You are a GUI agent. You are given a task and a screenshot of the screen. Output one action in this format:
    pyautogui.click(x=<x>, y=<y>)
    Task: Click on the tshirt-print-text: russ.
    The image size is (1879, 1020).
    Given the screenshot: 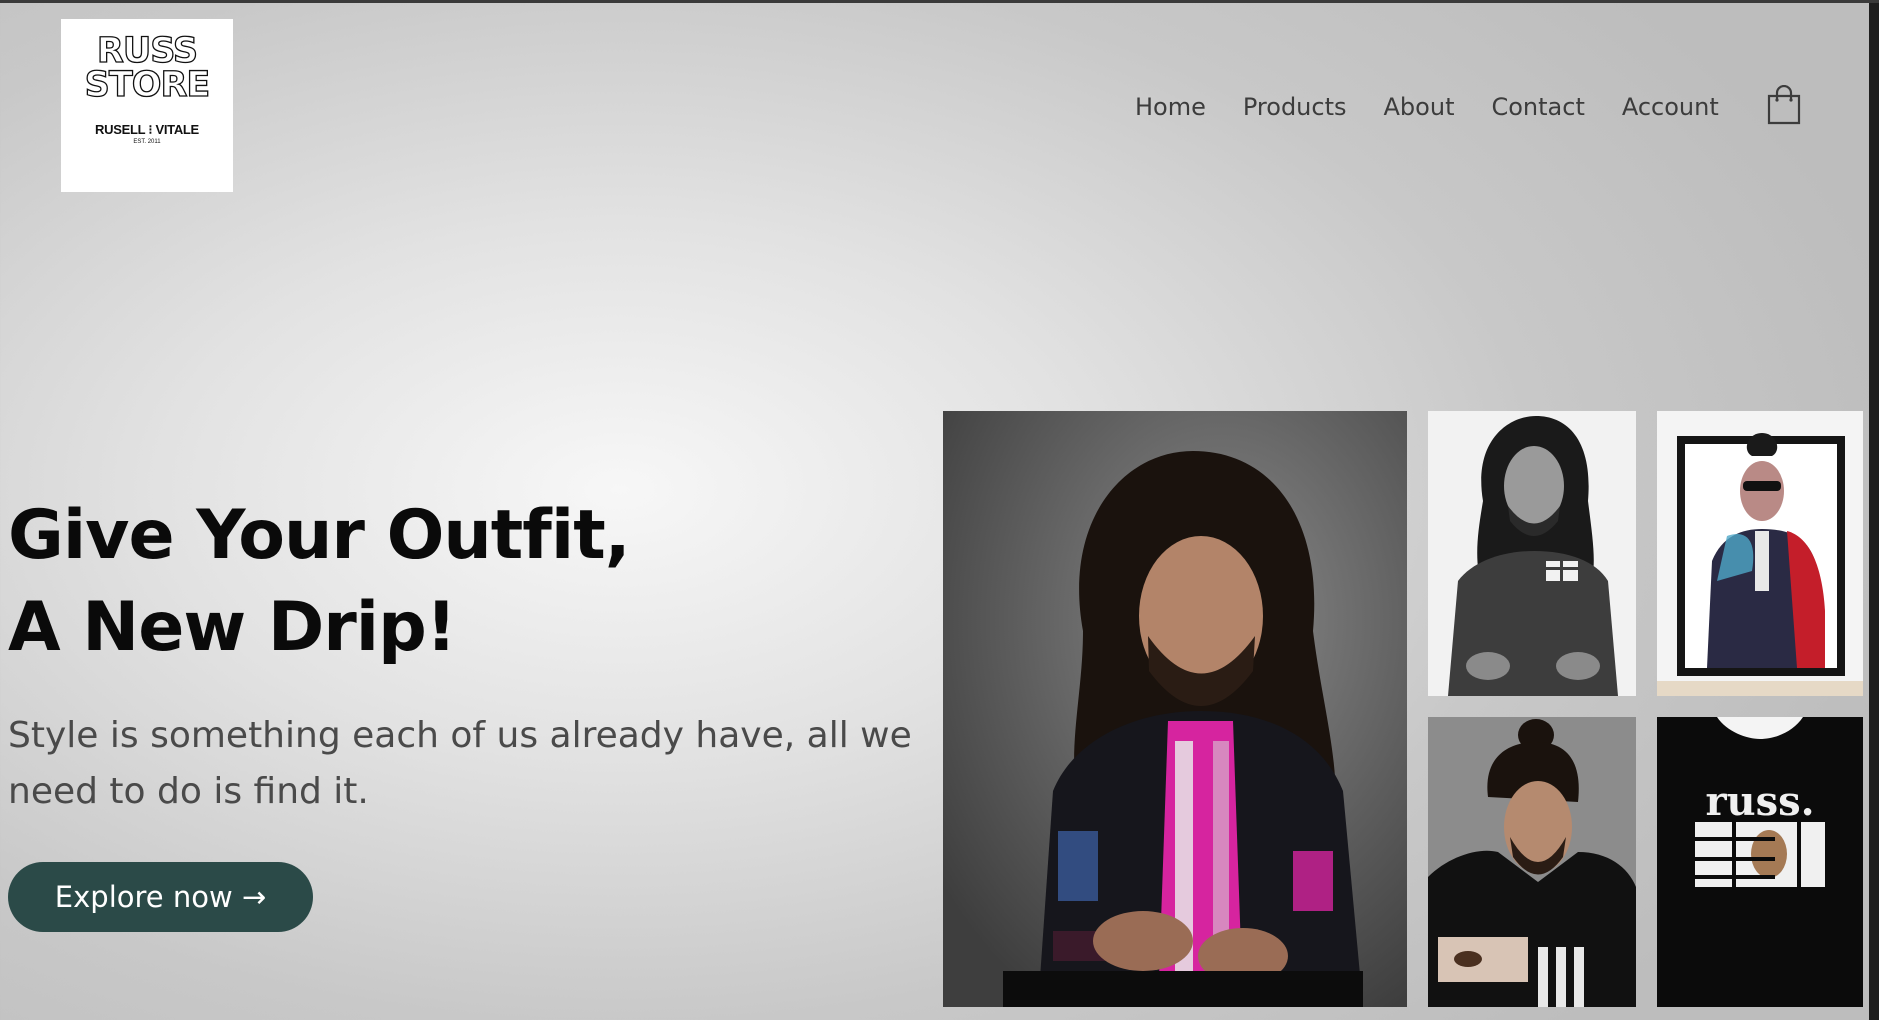 What is the action you would take?
    pyautogui.click(x=1759, y=801)
    